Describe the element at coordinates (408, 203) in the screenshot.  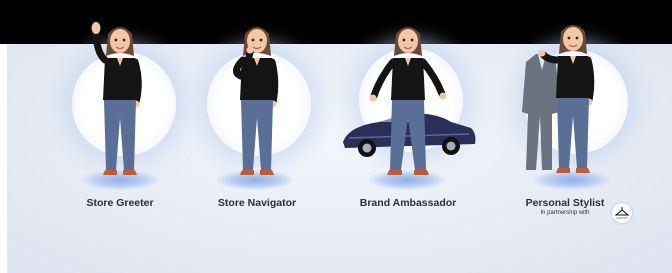
I see `role-title: Brand Ambassador` at that location.